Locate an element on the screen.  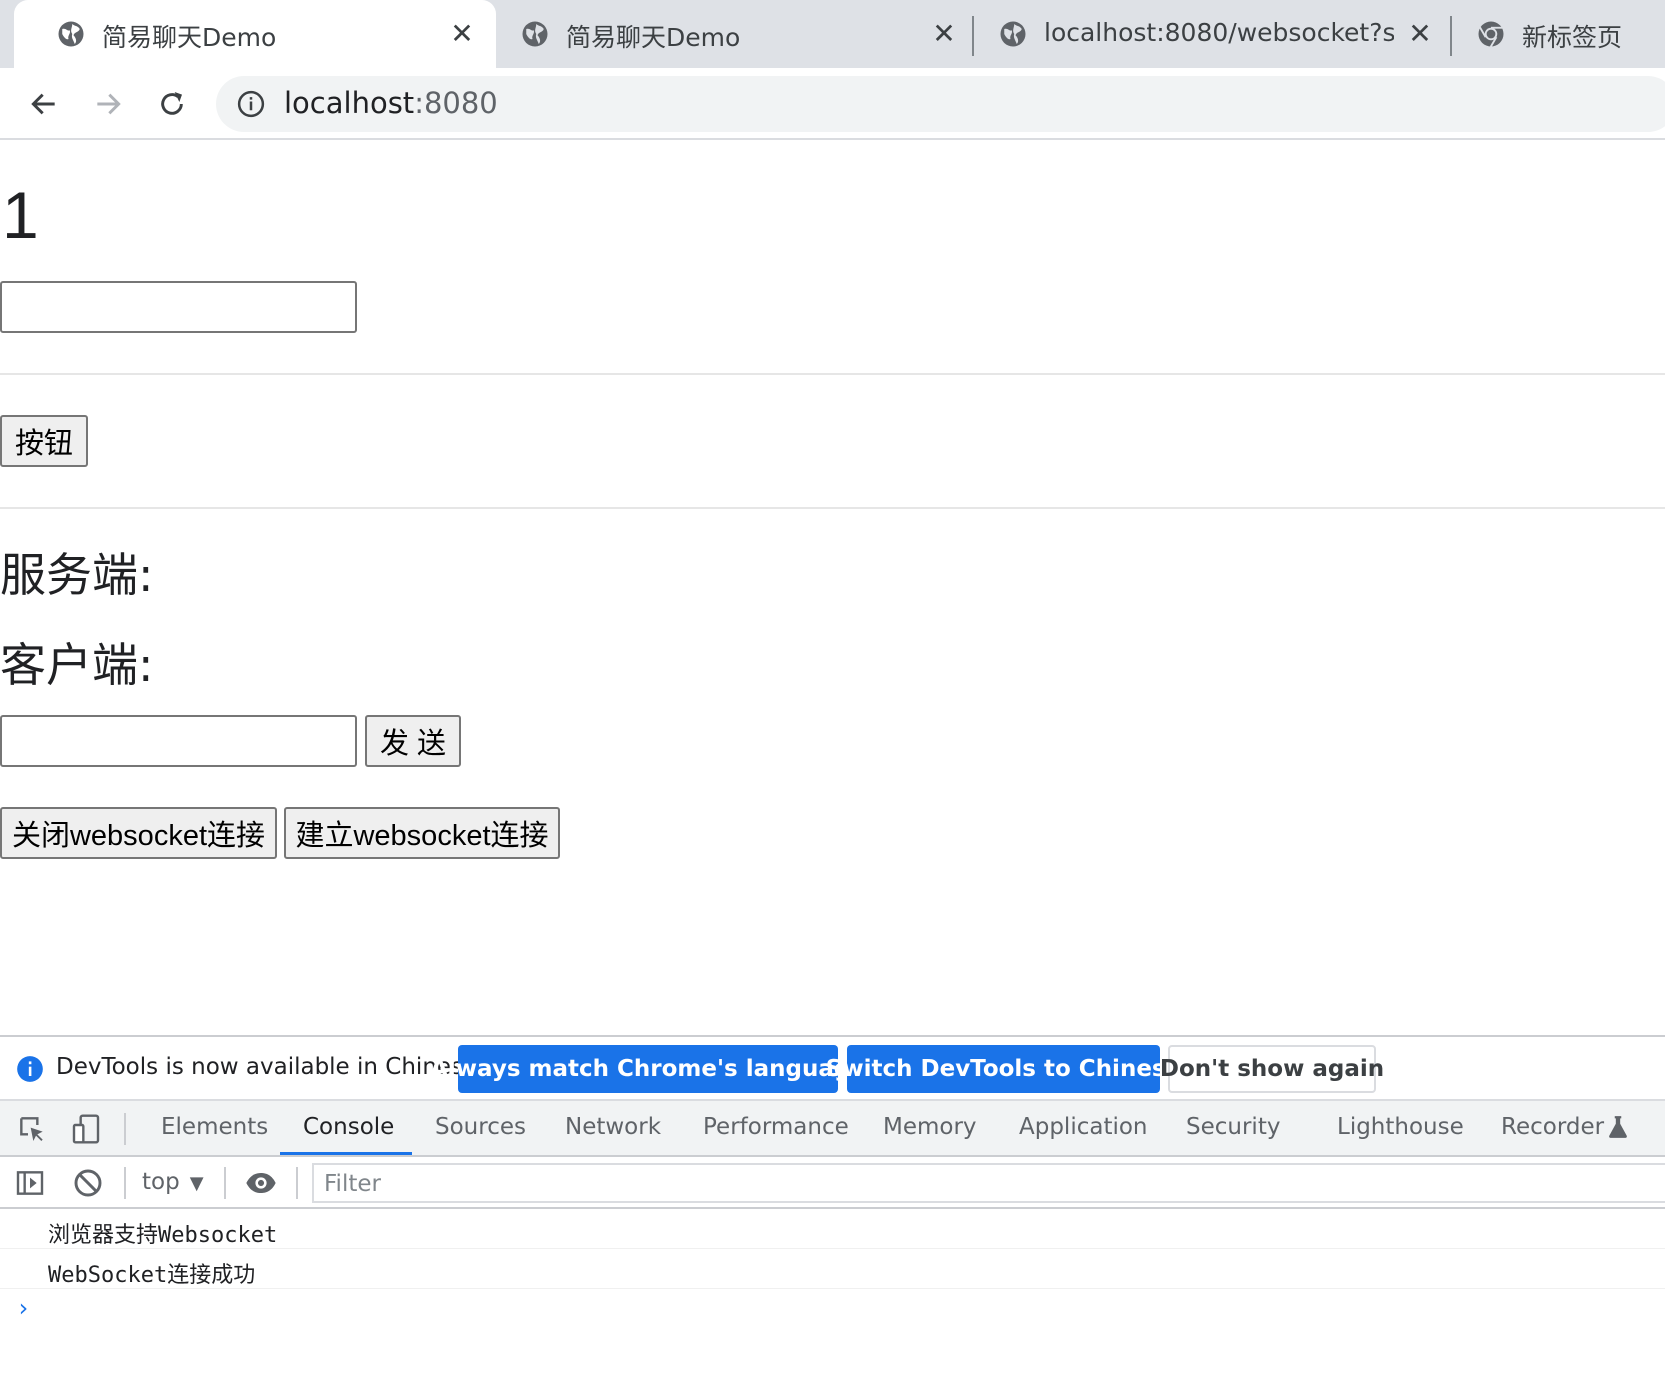
console-log-line: WebSocket连接成功 is located at coordinates (832, 1269).